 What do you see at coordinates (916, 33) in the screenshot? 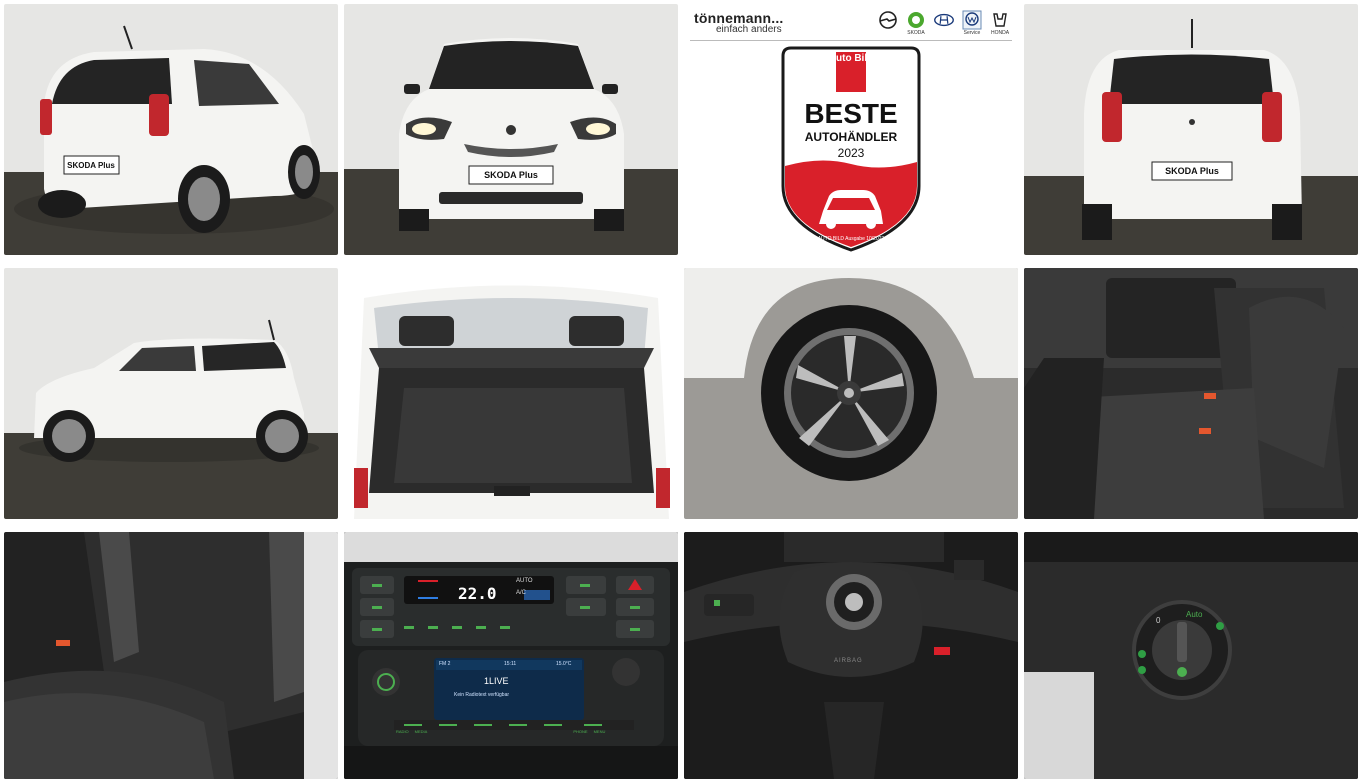
I see `brand-label-skoda: SKODA` at bounding box center [916, 33].